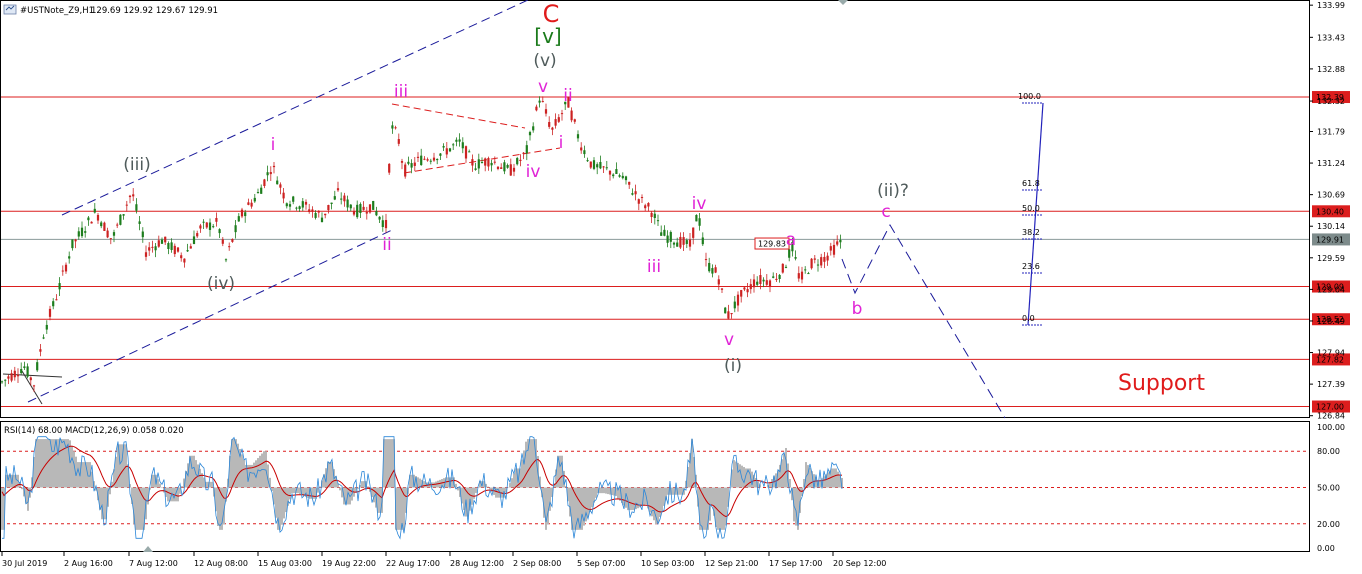 This screenshot has height=574, width=1362. What do you see at coordinates (1331, 163) in the screenshot?
I see `price-tick-label: 131.24` at bounding box center [1331, 163].